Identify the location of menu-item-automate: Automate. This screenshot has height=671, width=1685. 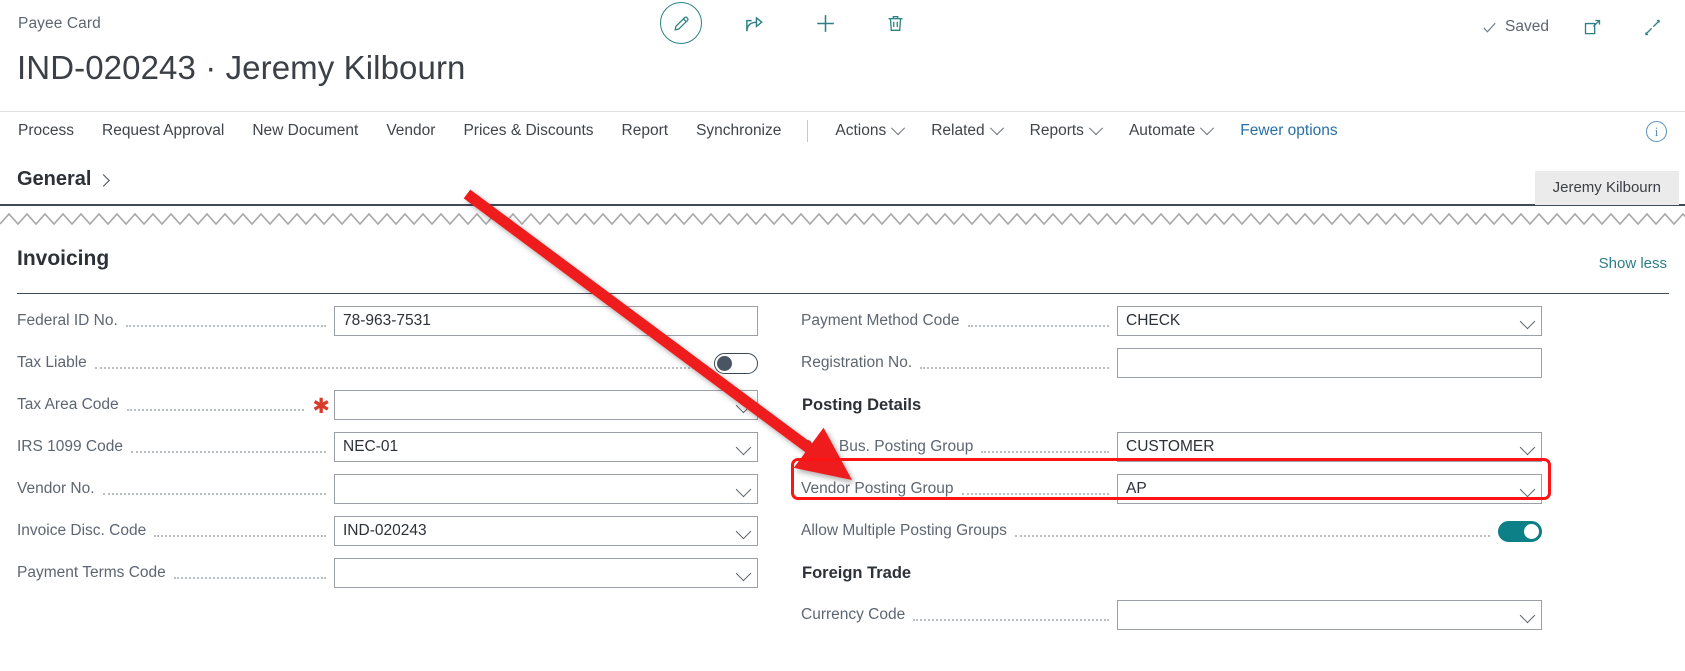
(1172, 130).